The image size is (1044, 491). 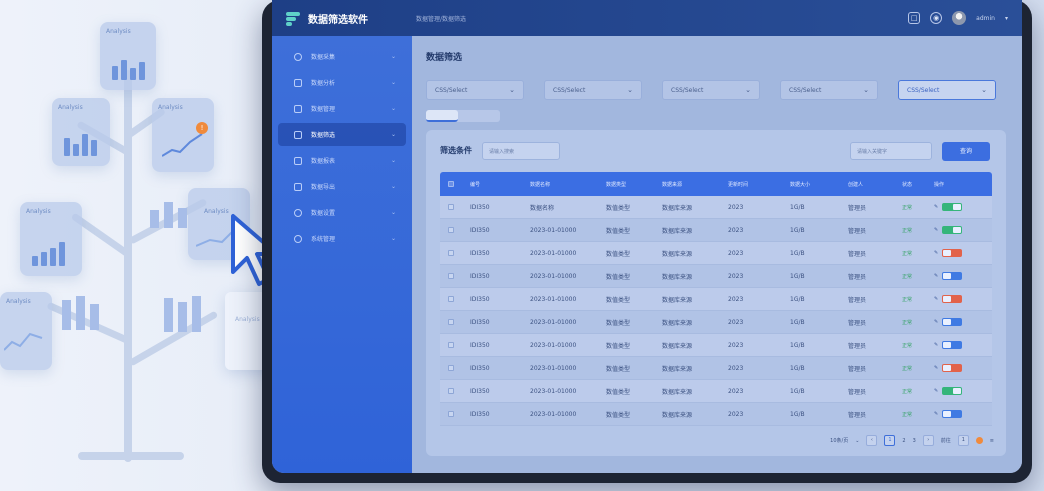 What do you see at coordinates (839, 440) in the screenshot?
I see `page-size-select: 10条/页` at bounding box center [839, 440].